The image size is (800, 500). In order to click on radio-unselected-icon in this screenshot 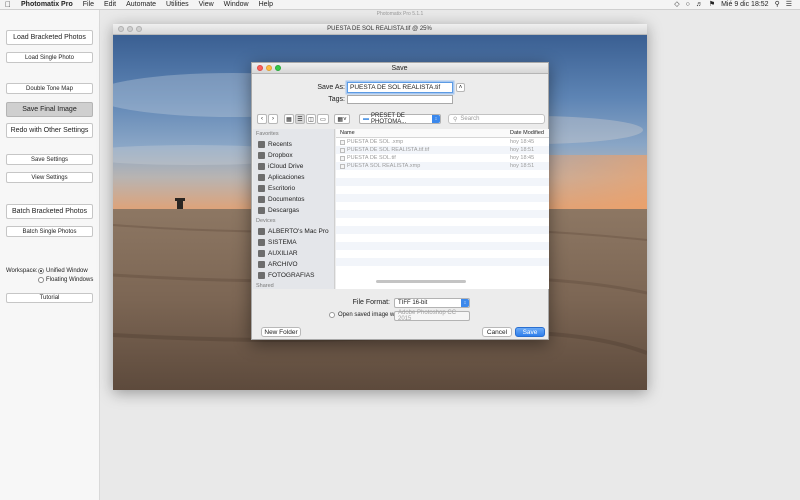, I will do `click(41, 280)`.